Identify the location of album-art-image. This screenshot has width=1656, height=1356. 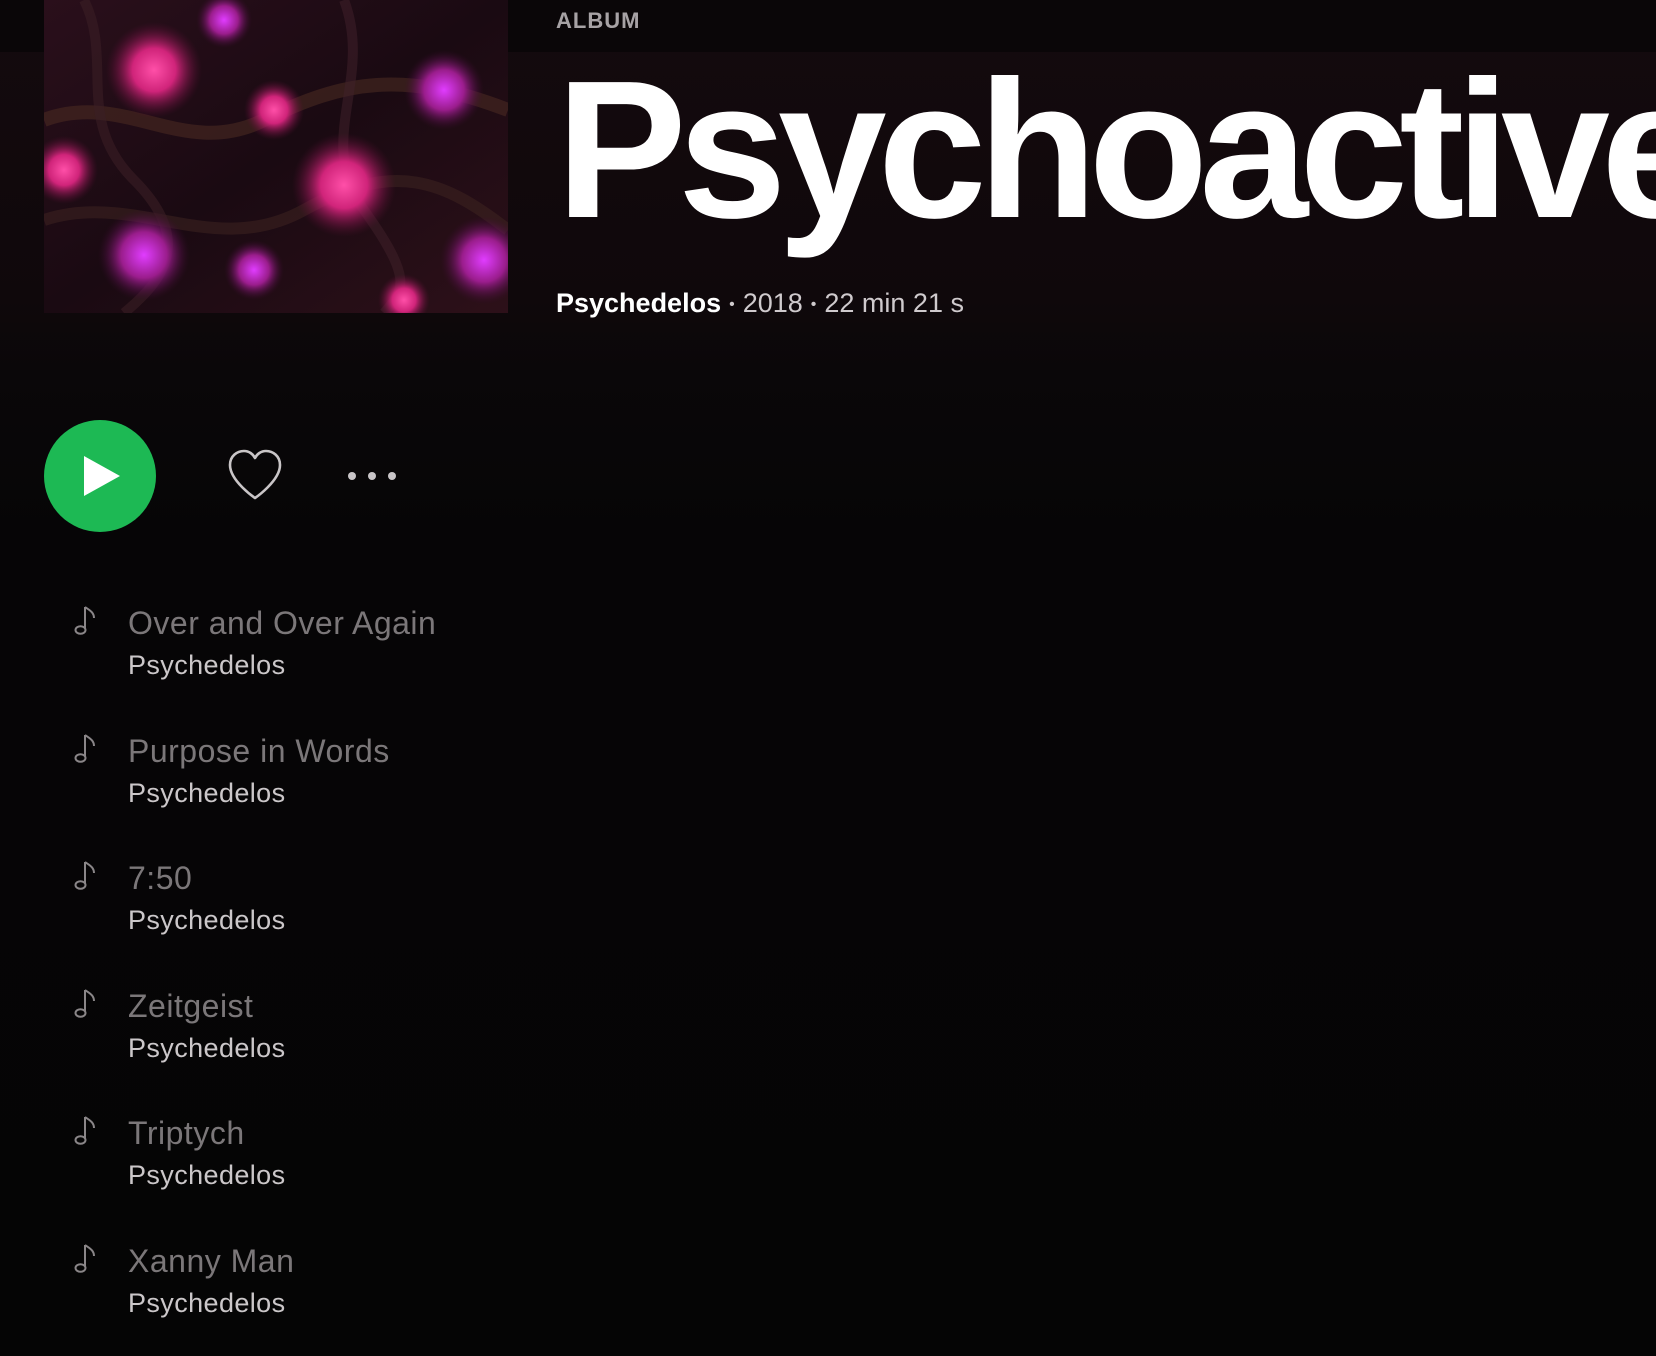
(276, 156).